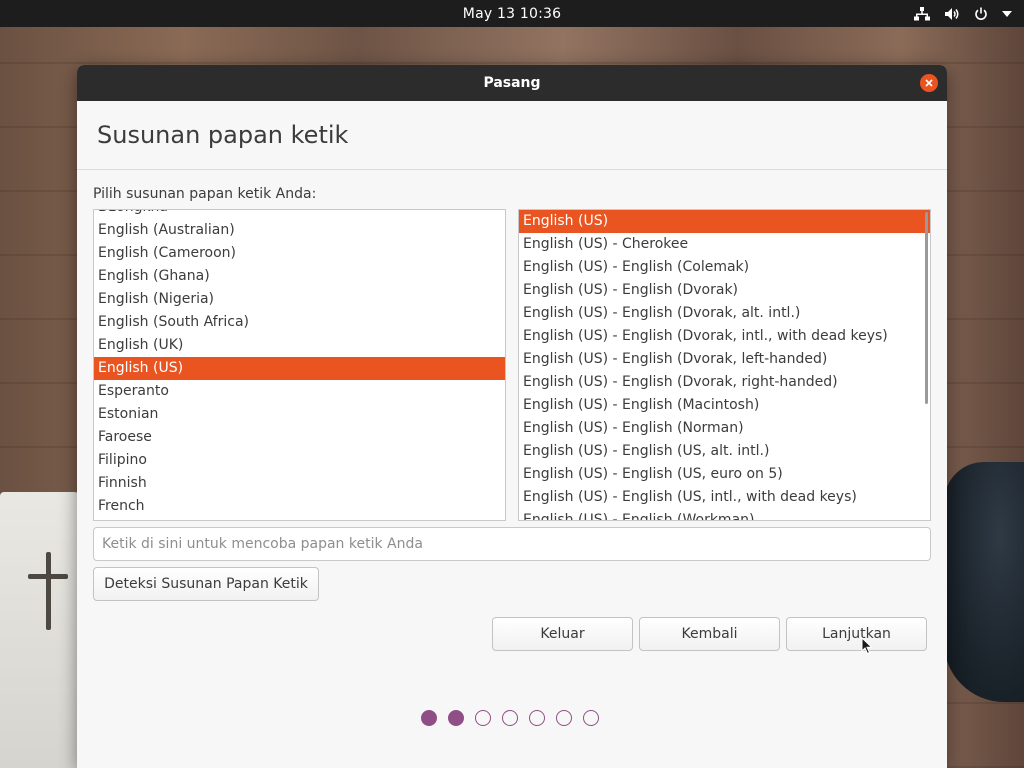 This screenshot has width=1024, height=768. I want to click on variant-item: English (US) - English (Dvorak), so click(724, 290).